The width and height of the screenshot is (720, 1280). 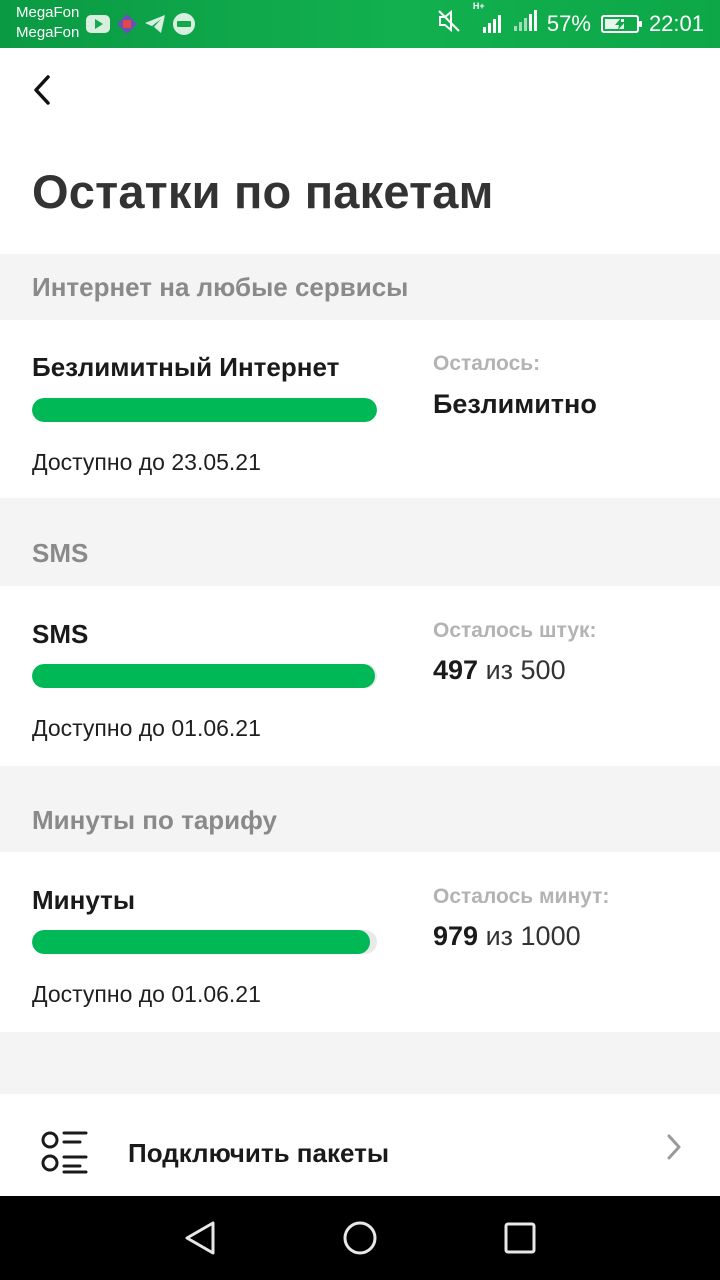 I want to click on remaining-value: 979 из 1000, so click(x=507, y=936).